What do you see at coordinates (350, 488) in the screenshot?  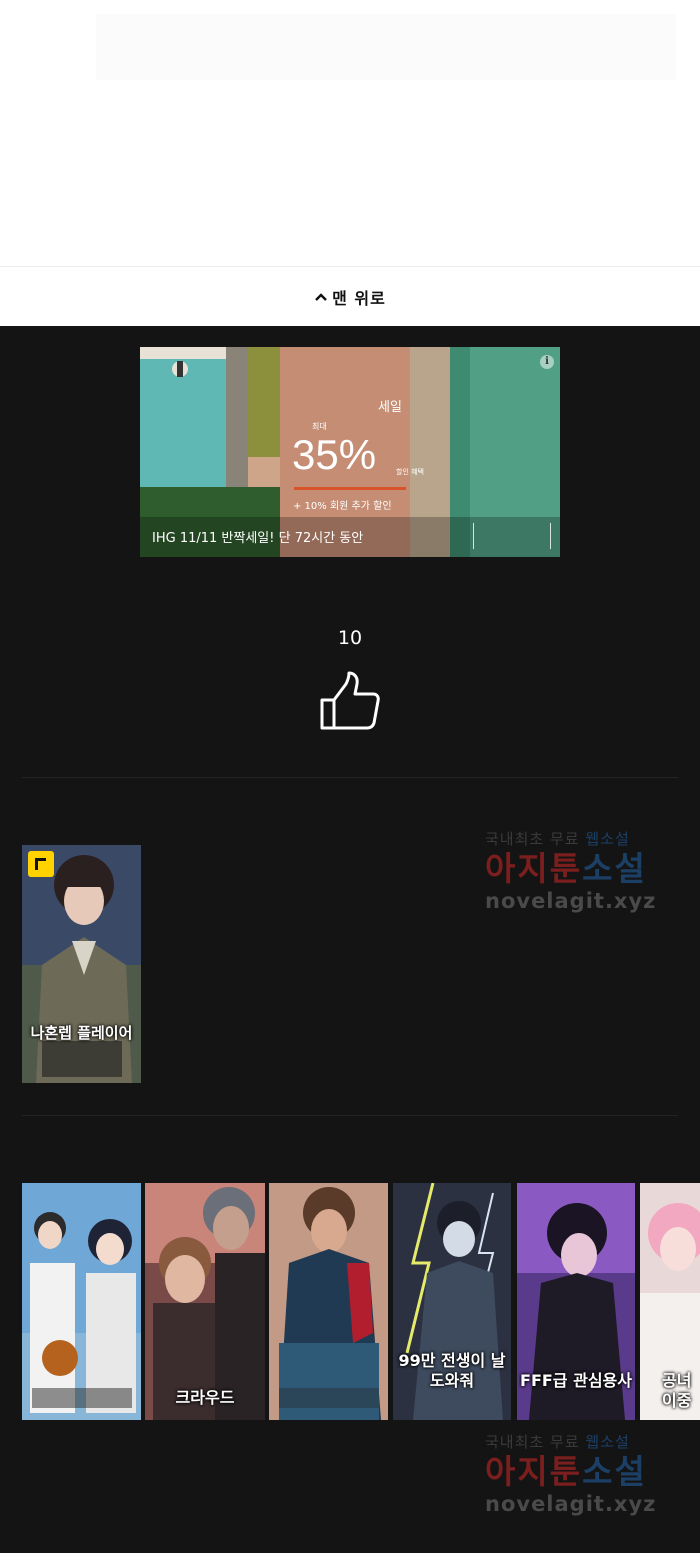 I see `ad-accent-bar` at bounding box center [350, 488].